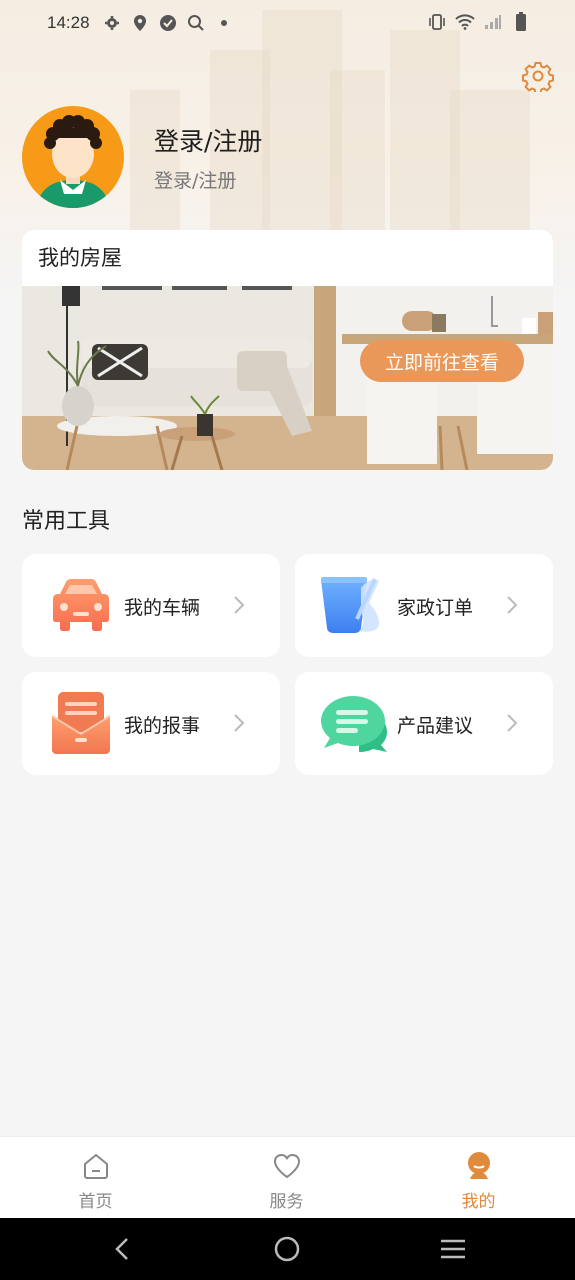 The width and height of the screenshot is (575, 1280). I want to click on heart-icon, so click(287, 1166).